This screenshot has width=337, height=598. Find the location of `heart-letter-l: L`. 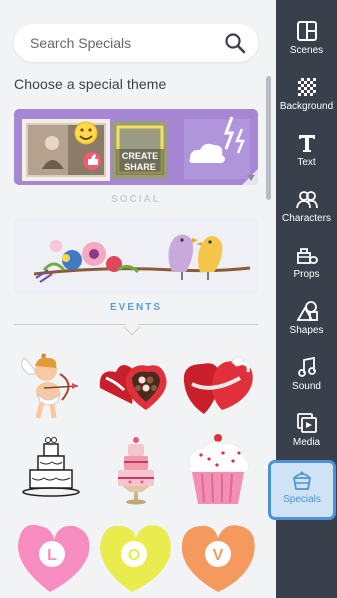

heart-letter-l: L is located at coordinates (52, 555).